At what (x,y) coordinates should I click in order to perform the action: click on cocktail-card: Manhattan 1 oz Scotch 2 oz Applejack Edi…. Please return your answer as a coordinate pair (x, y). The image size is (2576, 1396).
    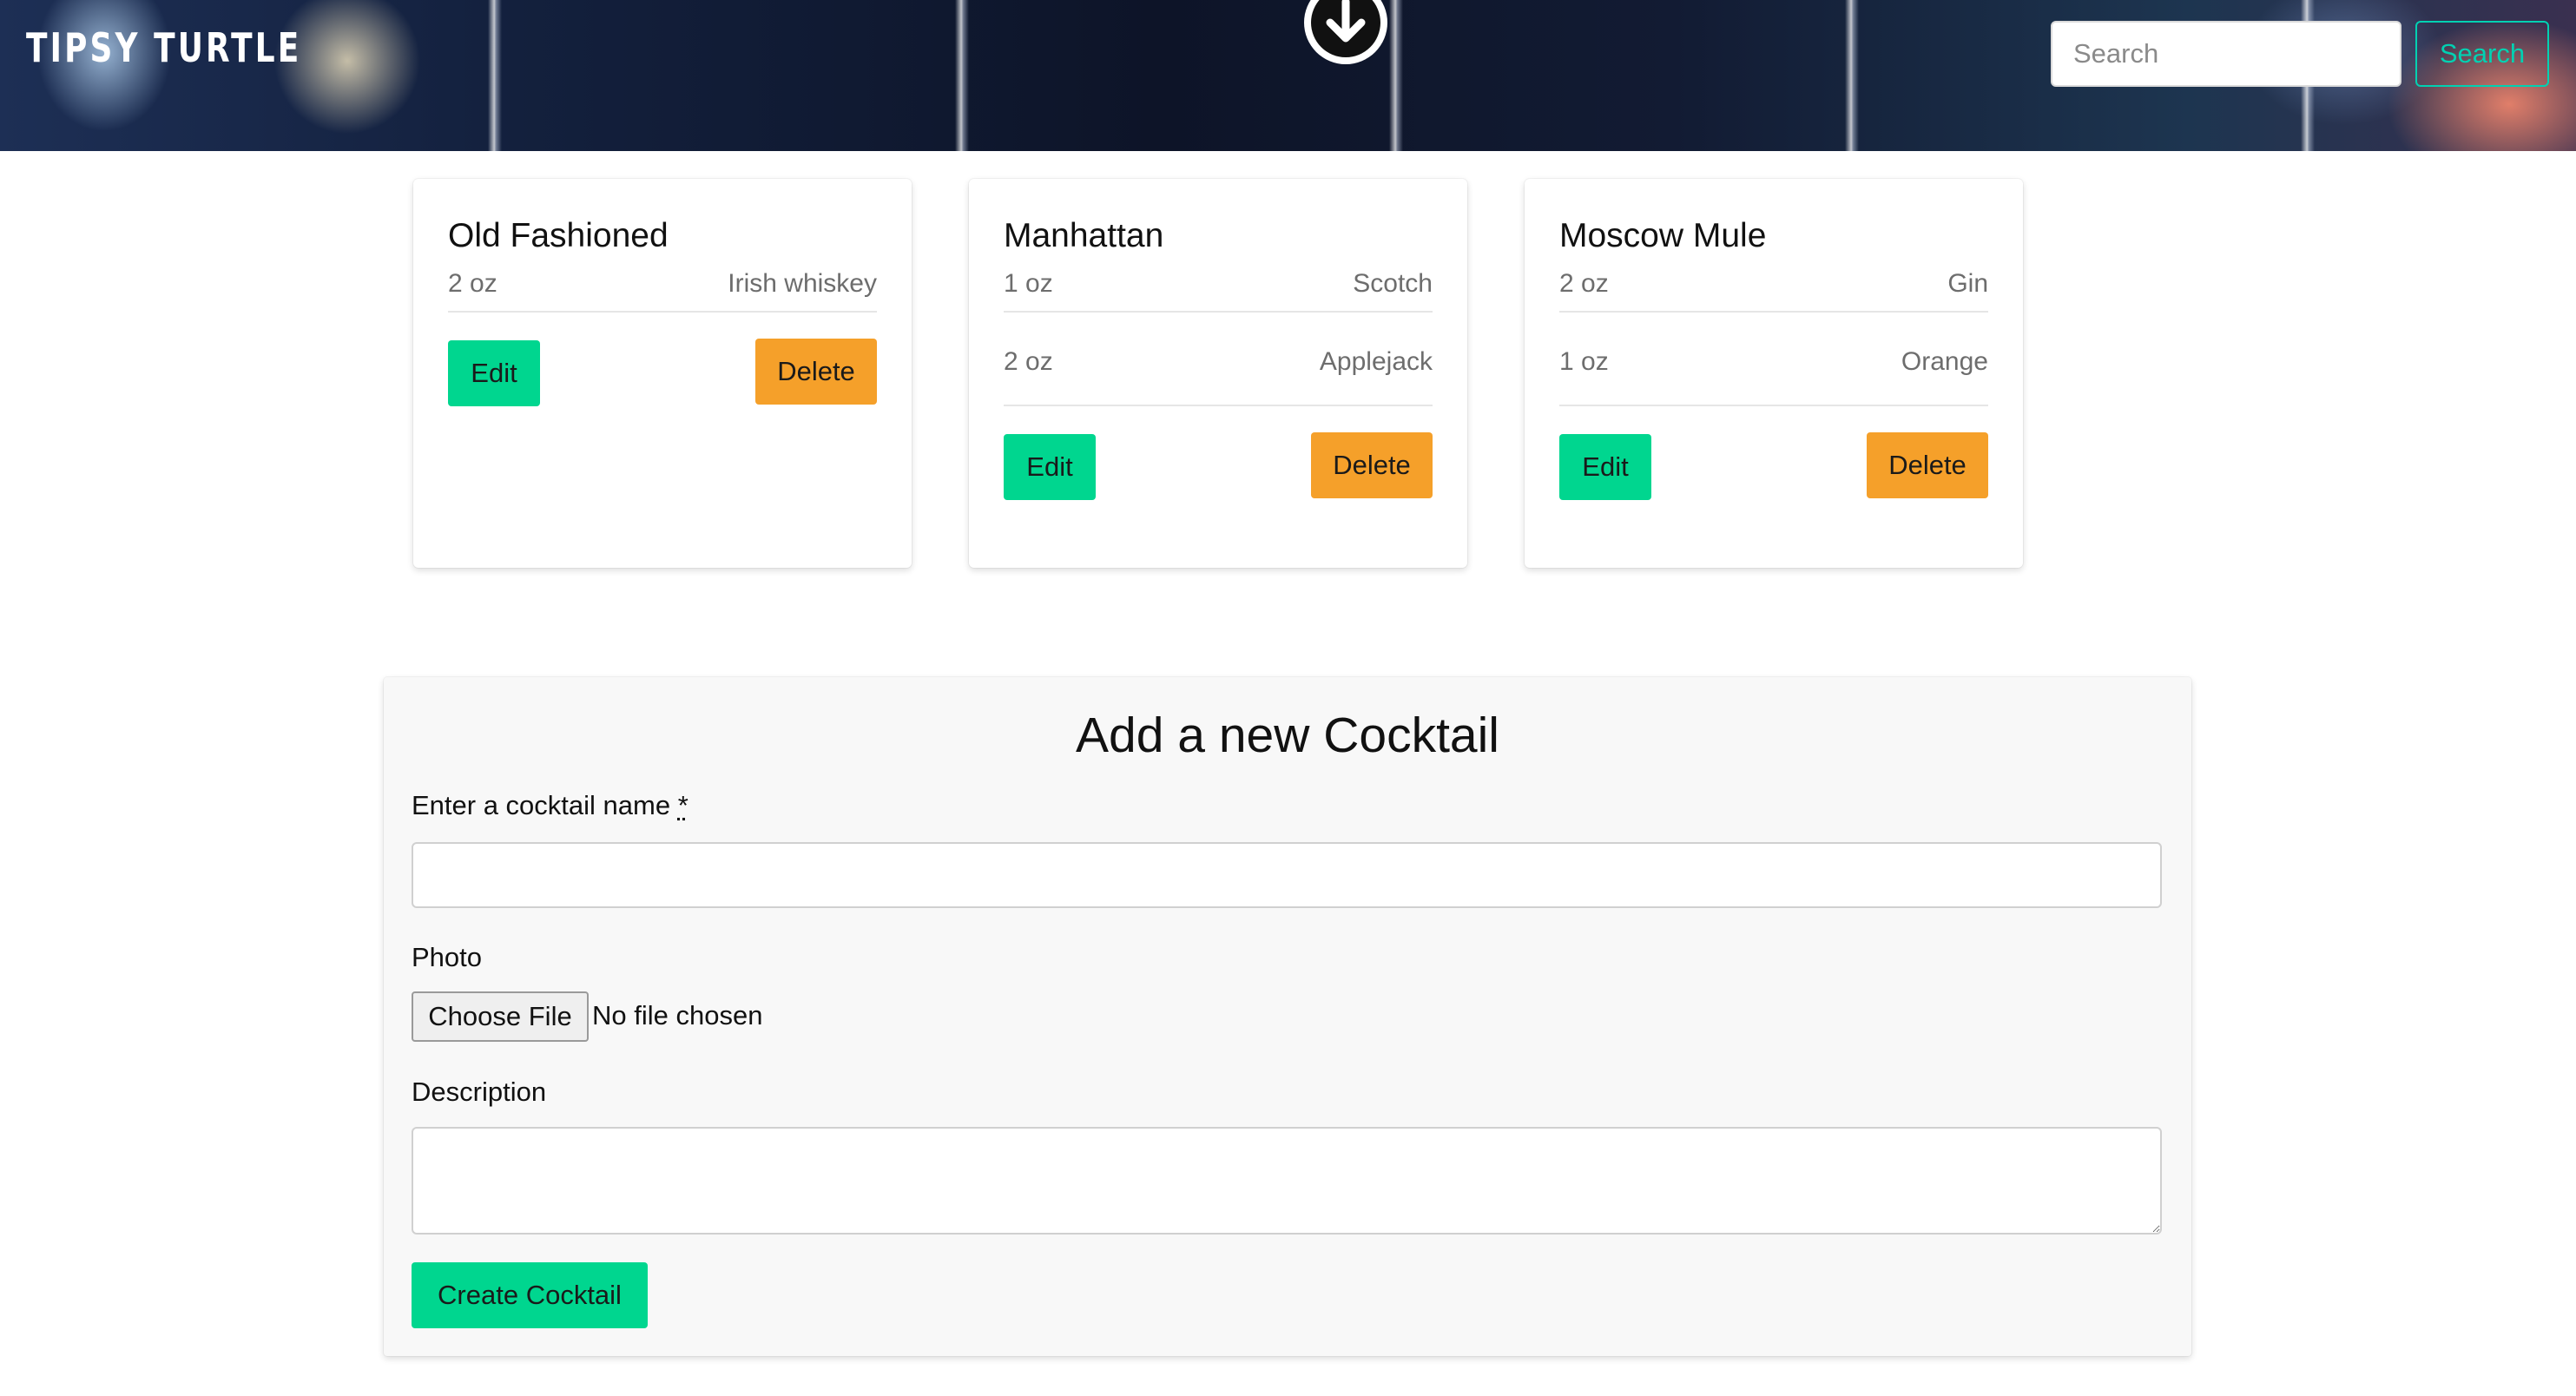
    Looking at the image, I should click on (1218, 373).